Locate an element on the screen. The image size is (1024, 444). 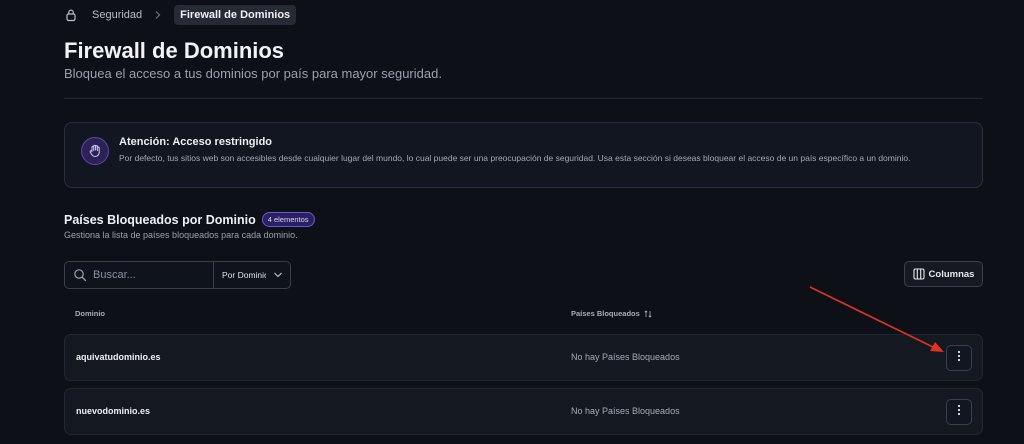
table-row: nuevodominio.es No hay Países Bloqueados is located at coordinates (523, 411).